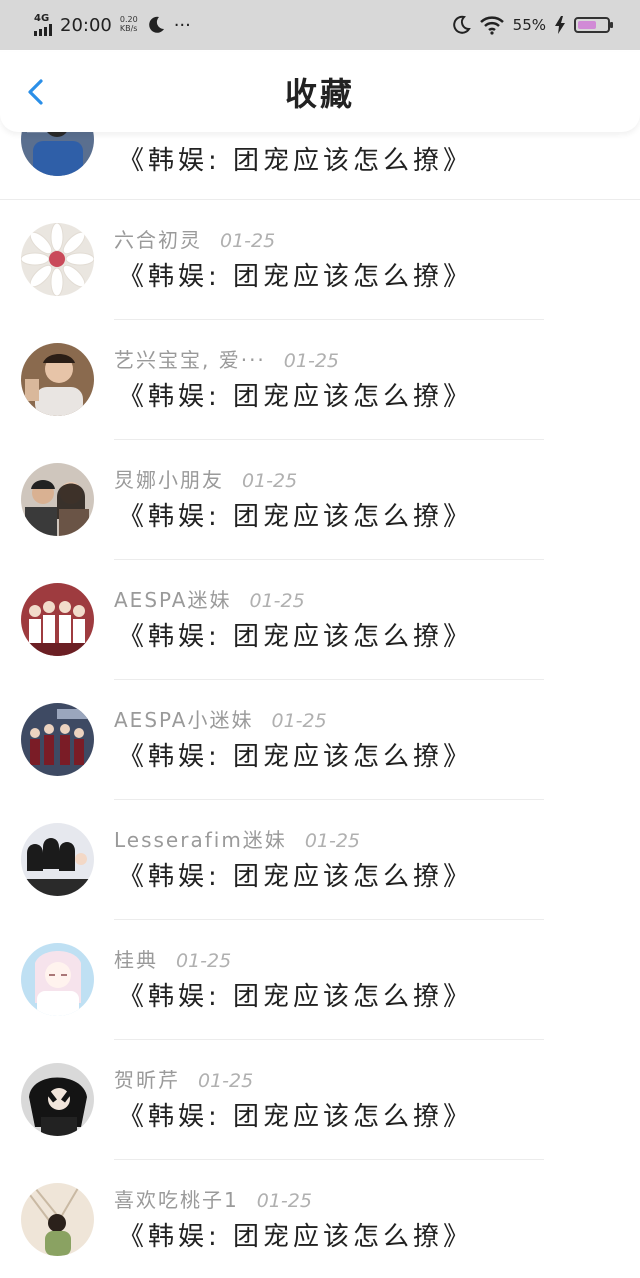  What do you see at coordinates (183, 718) in the screenshot?
I see `user-name: AESPA小迷妹` at bounding box center [183, 718].